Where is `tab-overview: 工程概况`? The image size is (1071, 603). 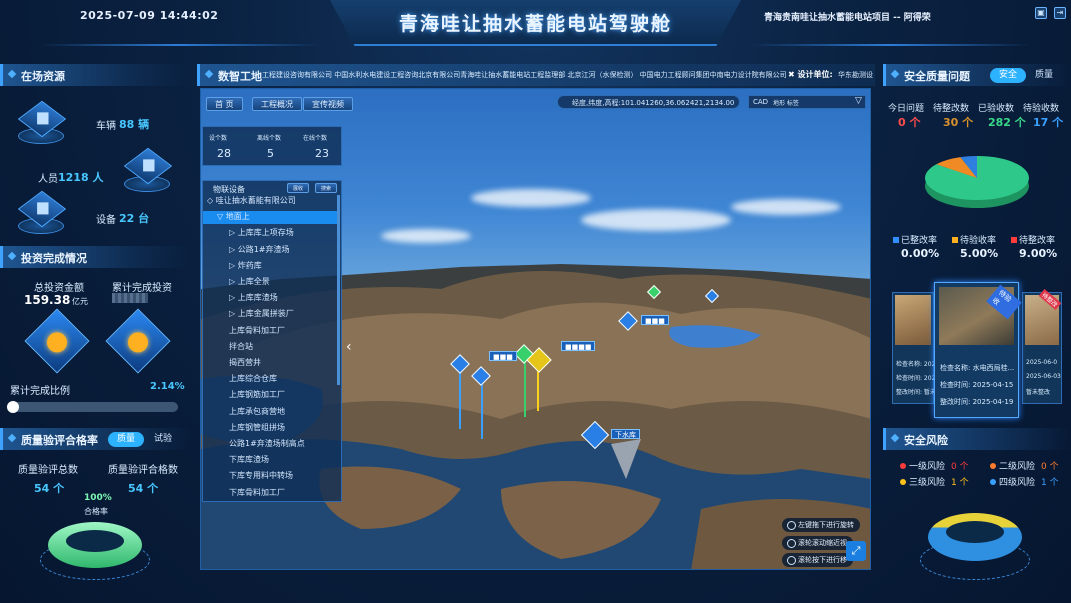
tab-overview: 工程概况 is located at coordinates (277, 104).